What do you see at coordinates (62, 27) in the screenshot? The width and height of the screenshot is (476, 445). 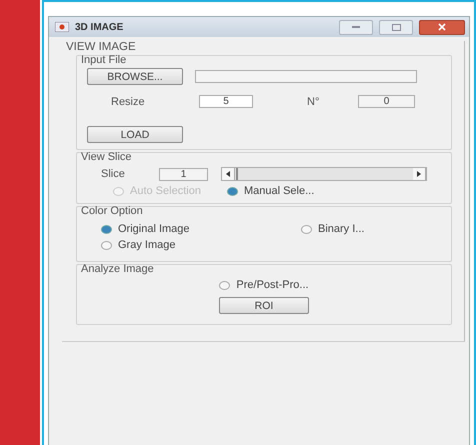 I see `app-icon` at bounding box center [62, 27].